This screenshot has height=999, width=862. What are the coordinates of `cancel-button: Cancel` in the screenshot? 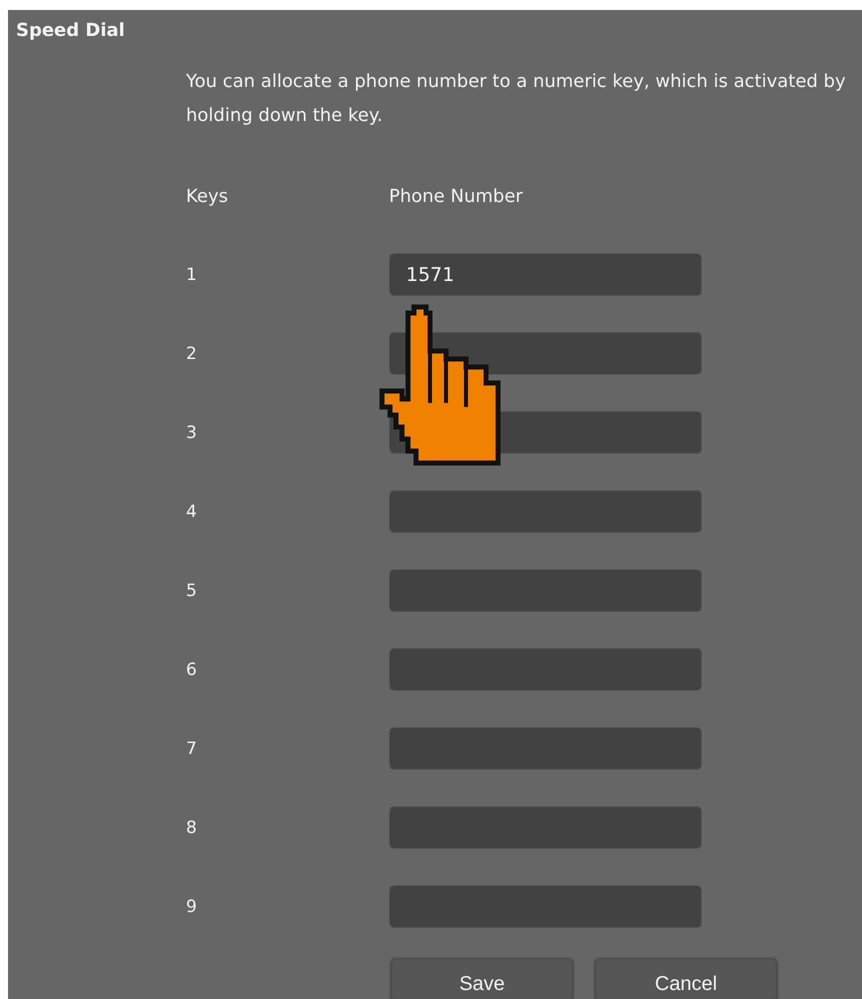 It's located at (686, 978).